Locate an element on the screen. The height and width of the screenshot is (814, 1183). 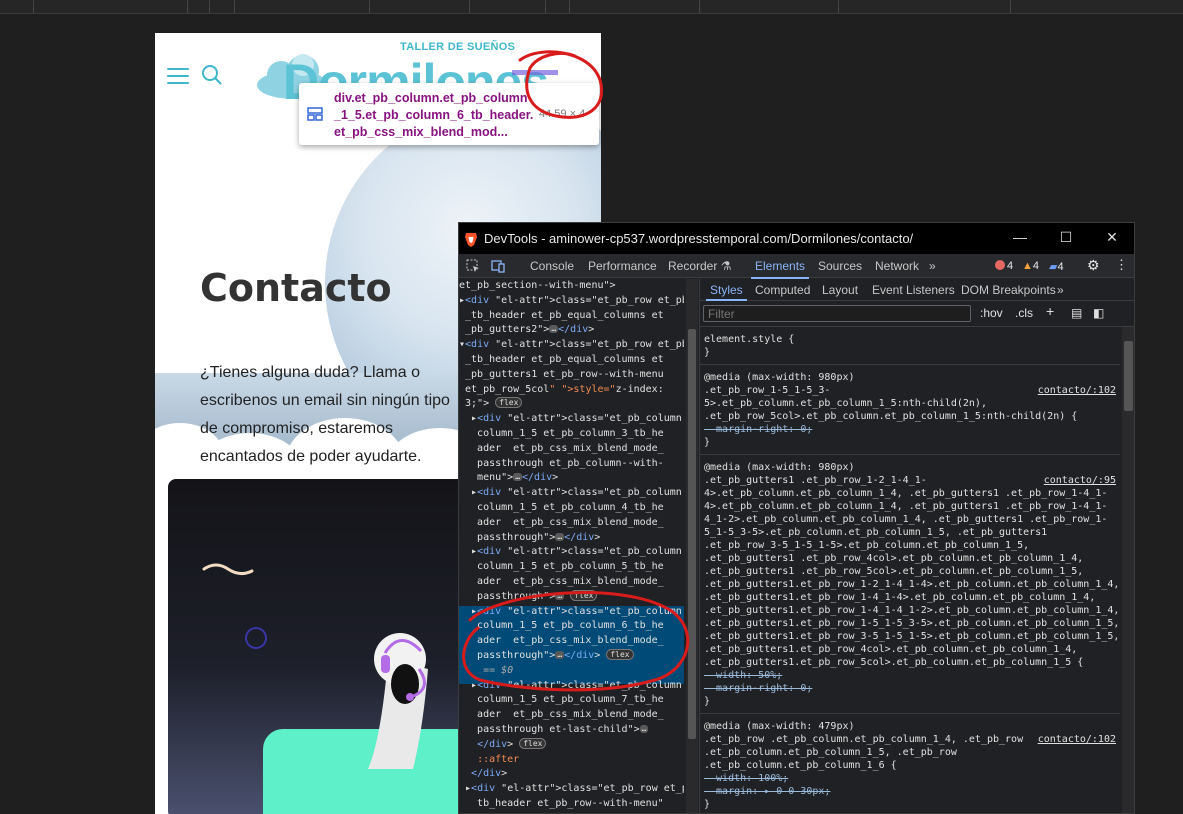
dom-node-line: column_1_5 et_pb_column_4_tb_he is located at coordinates (571, 508).